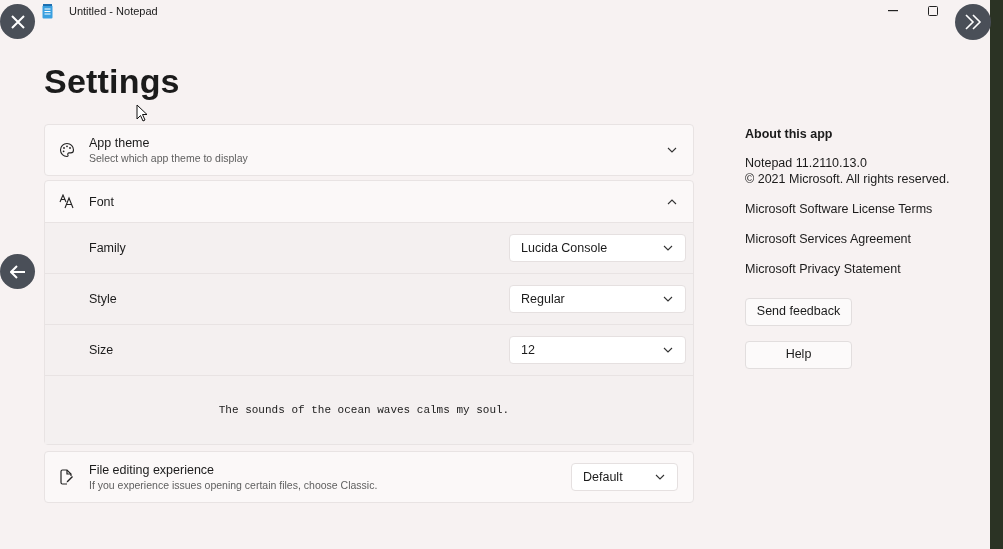  I want to click on dropdown: 12, so click(597, 350).